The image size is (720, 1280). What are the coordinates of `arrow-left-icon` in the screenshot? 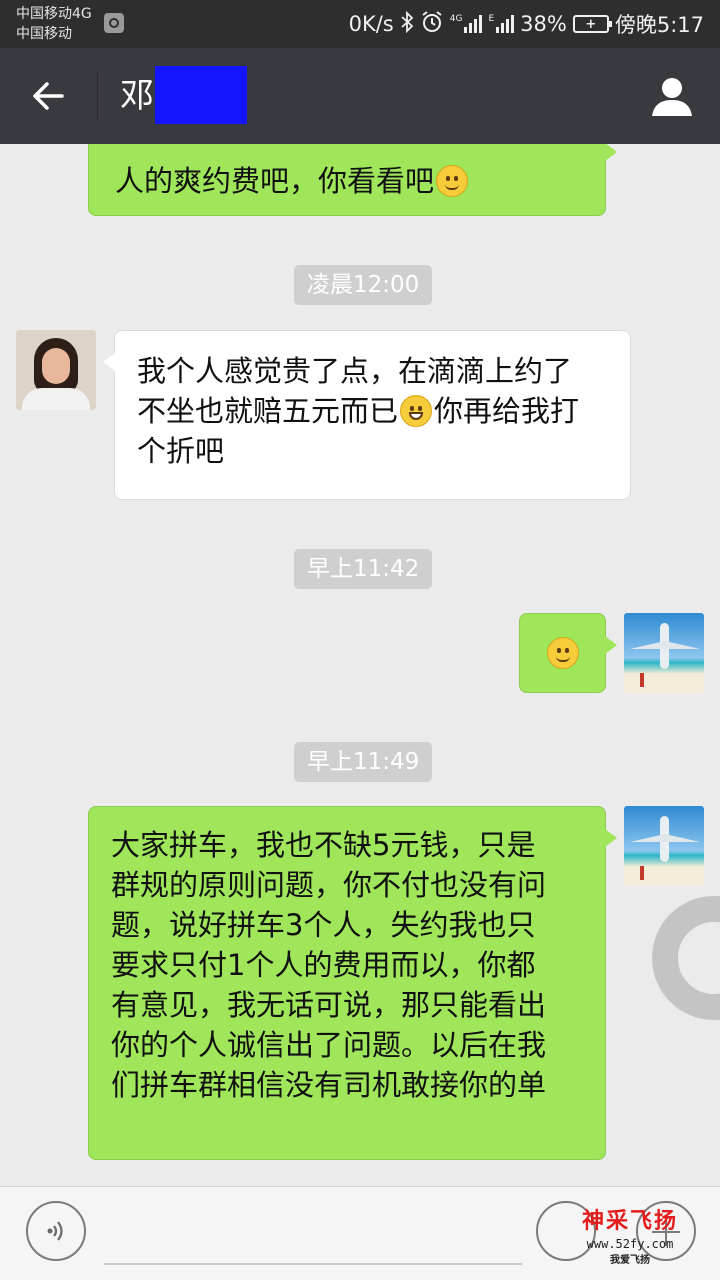 It's located at (48, 96).